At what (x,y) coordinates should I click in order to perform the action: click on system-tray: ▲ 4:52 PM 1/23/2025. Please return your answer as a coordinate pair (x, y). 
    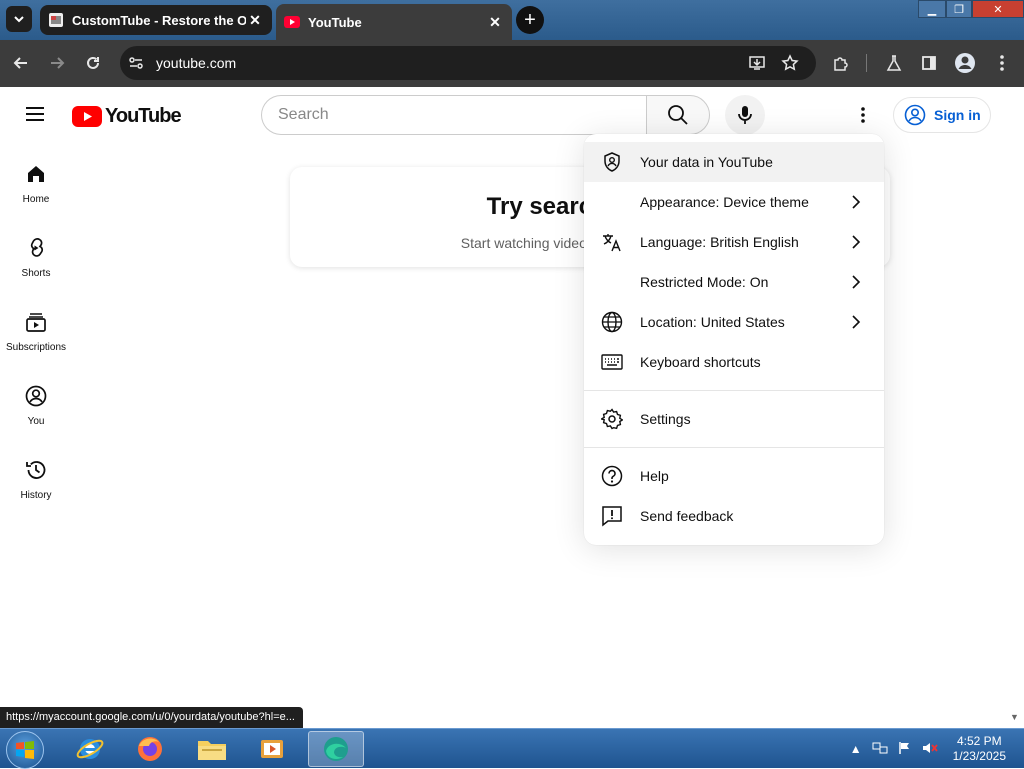
    Looking at the image, I should click on (934, 749).